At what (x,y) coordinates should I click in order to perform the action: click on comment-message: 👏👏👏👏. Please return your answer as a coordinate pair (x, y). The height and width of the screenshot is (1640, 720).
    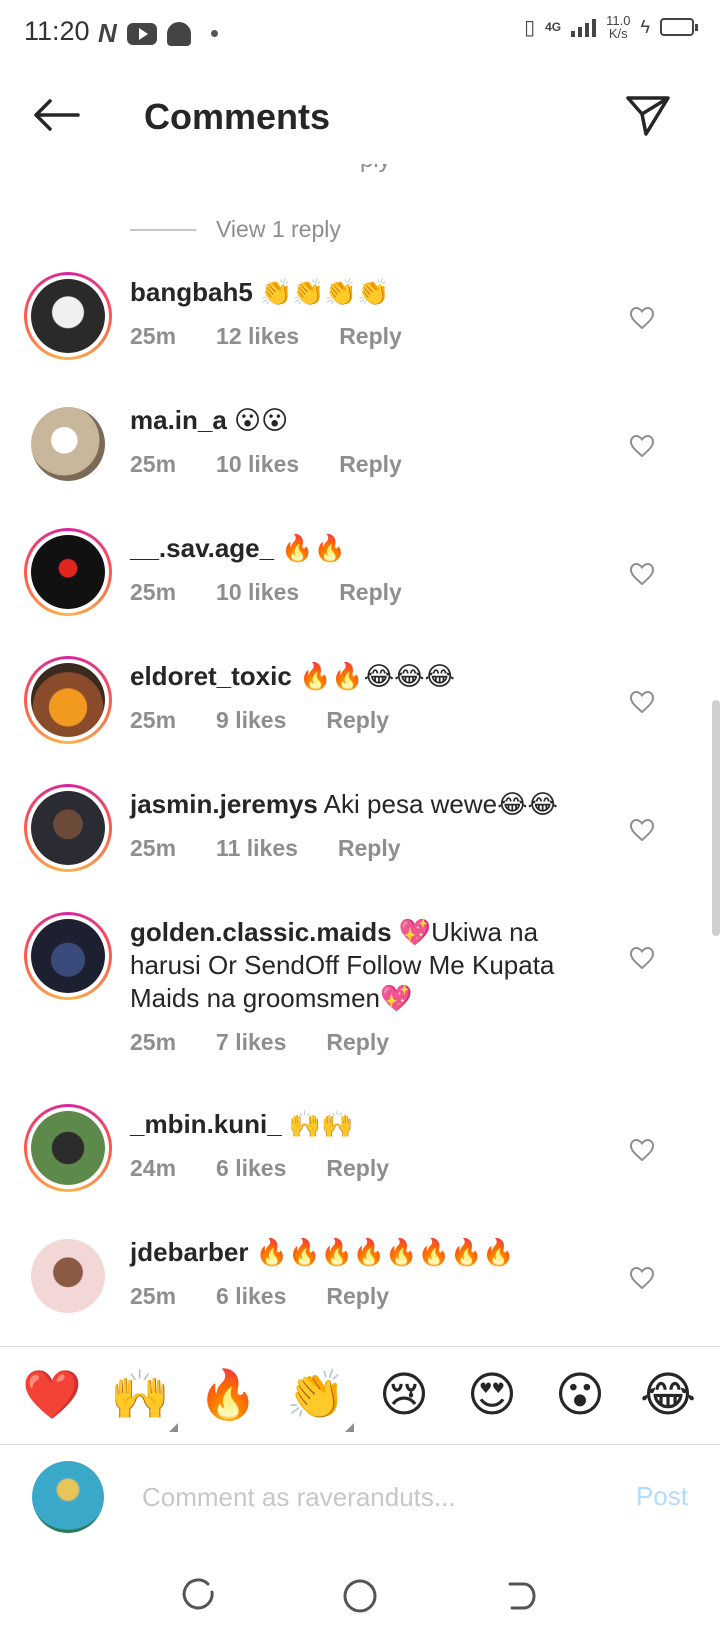
    Looking at the image, I should click on (321, 292).